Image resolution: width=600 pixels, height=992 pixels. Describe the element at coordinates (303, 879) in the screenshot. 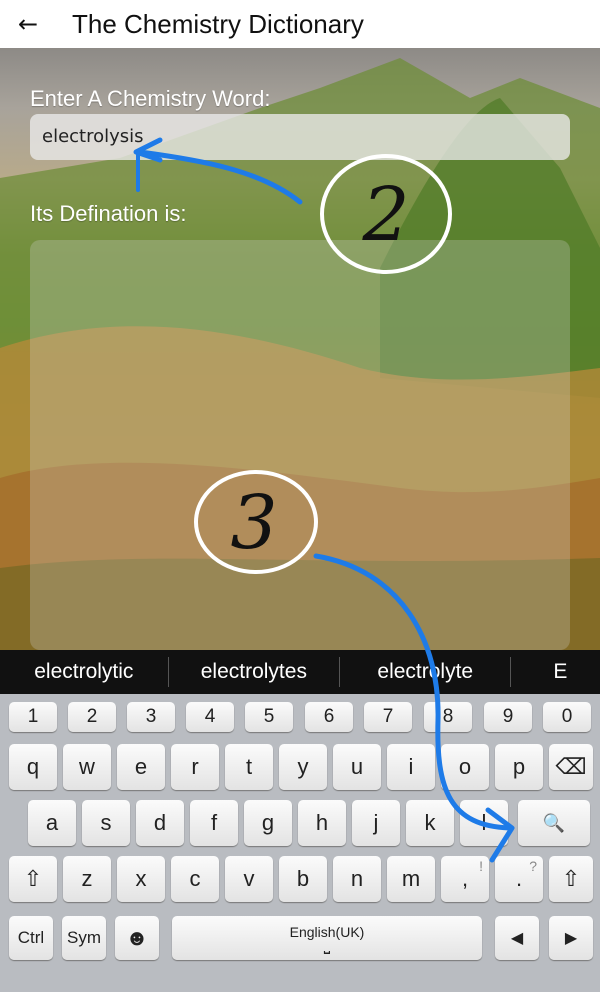

I see `key-b: b` at that location.